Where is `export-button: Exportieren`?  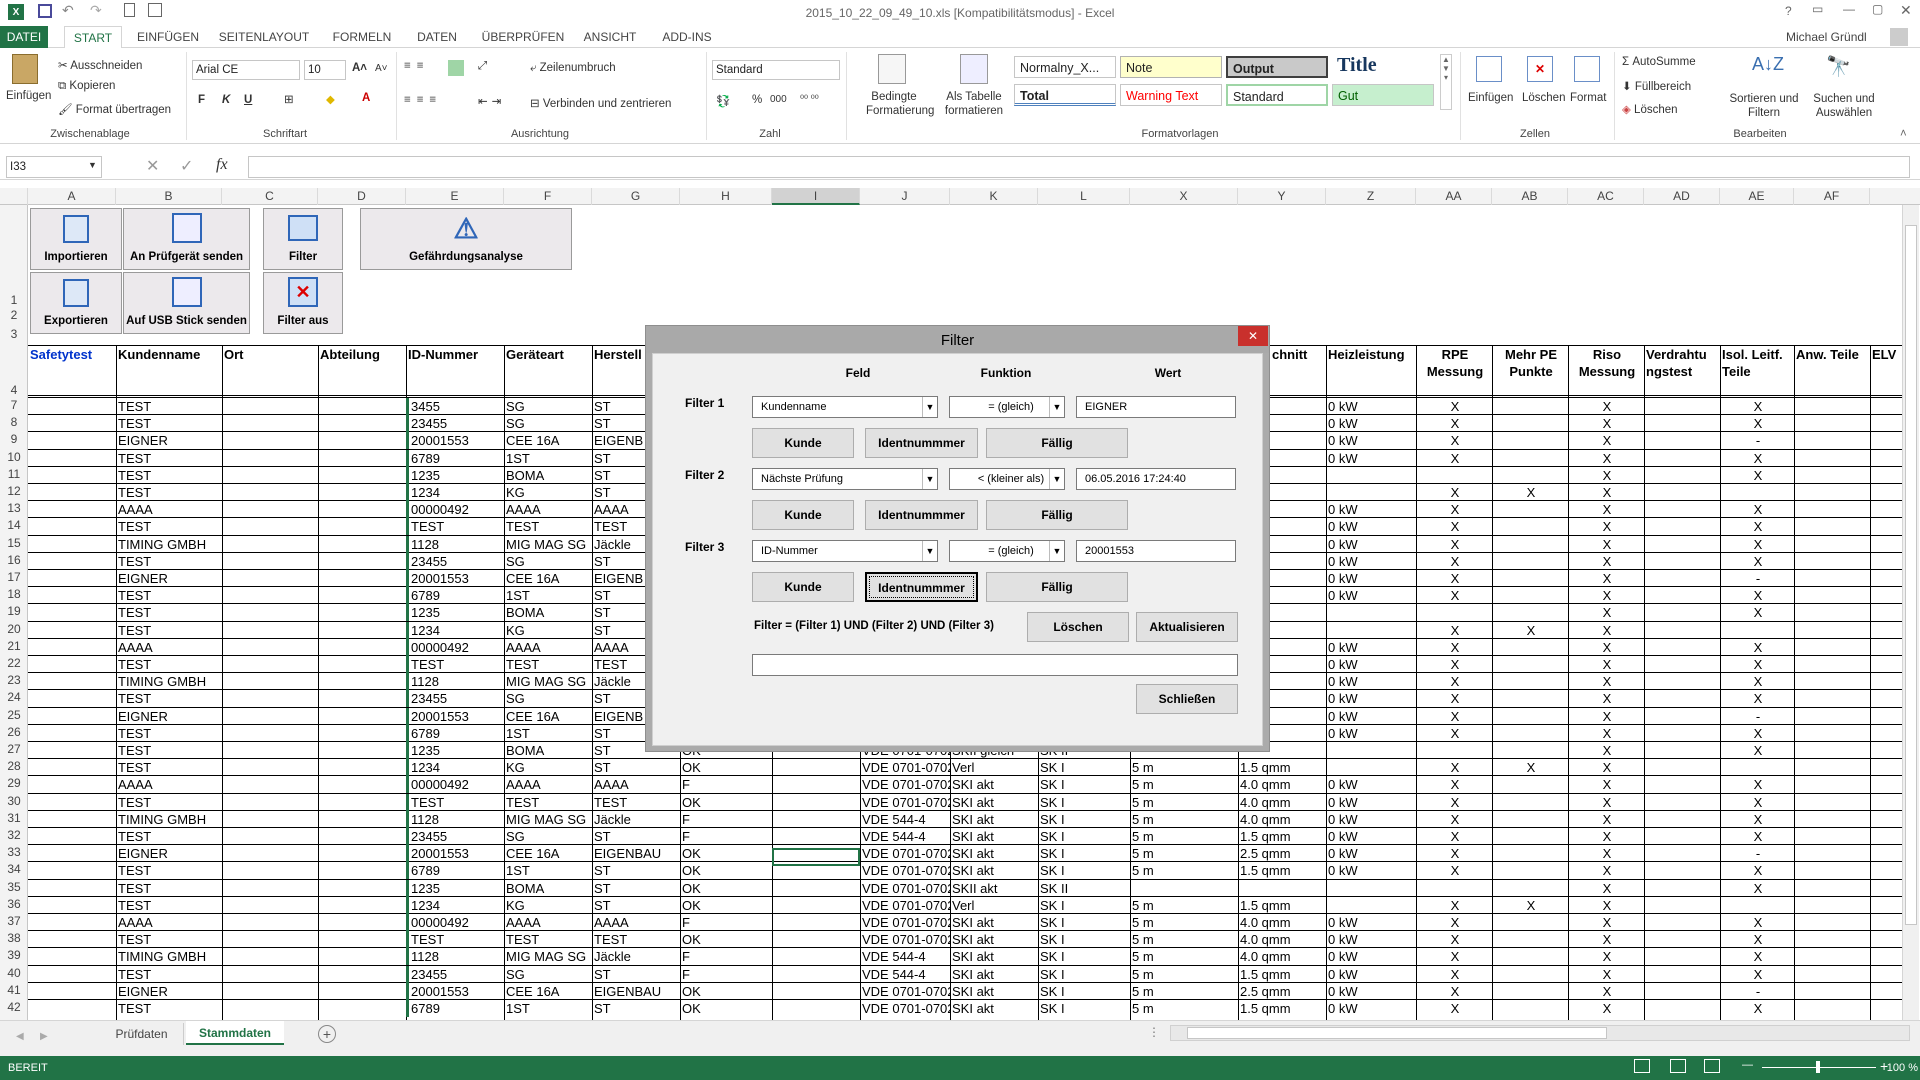
export-button: Exportieren is located at coordinates (76, 303).